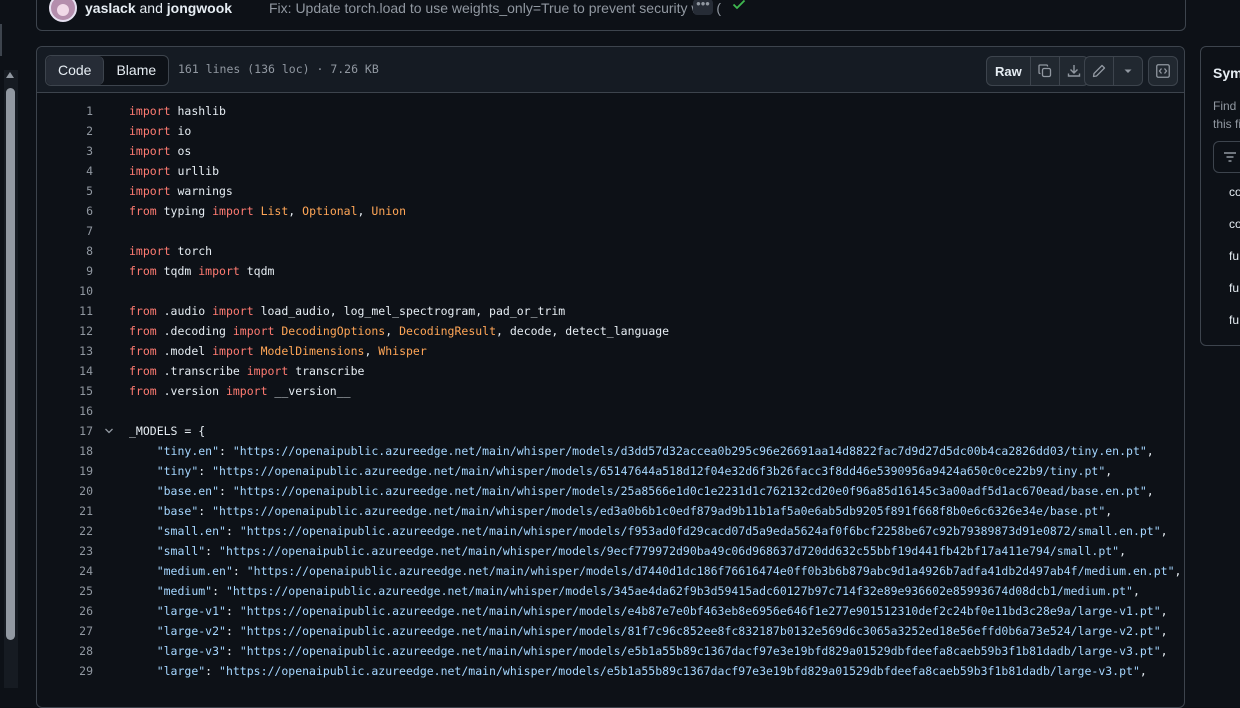 The width and height of the screenshot is (1240, 708). What do you see at coordinates (65, 611) in the screenshot?
I see `line-number: 26` at bounding box center [65, 611].